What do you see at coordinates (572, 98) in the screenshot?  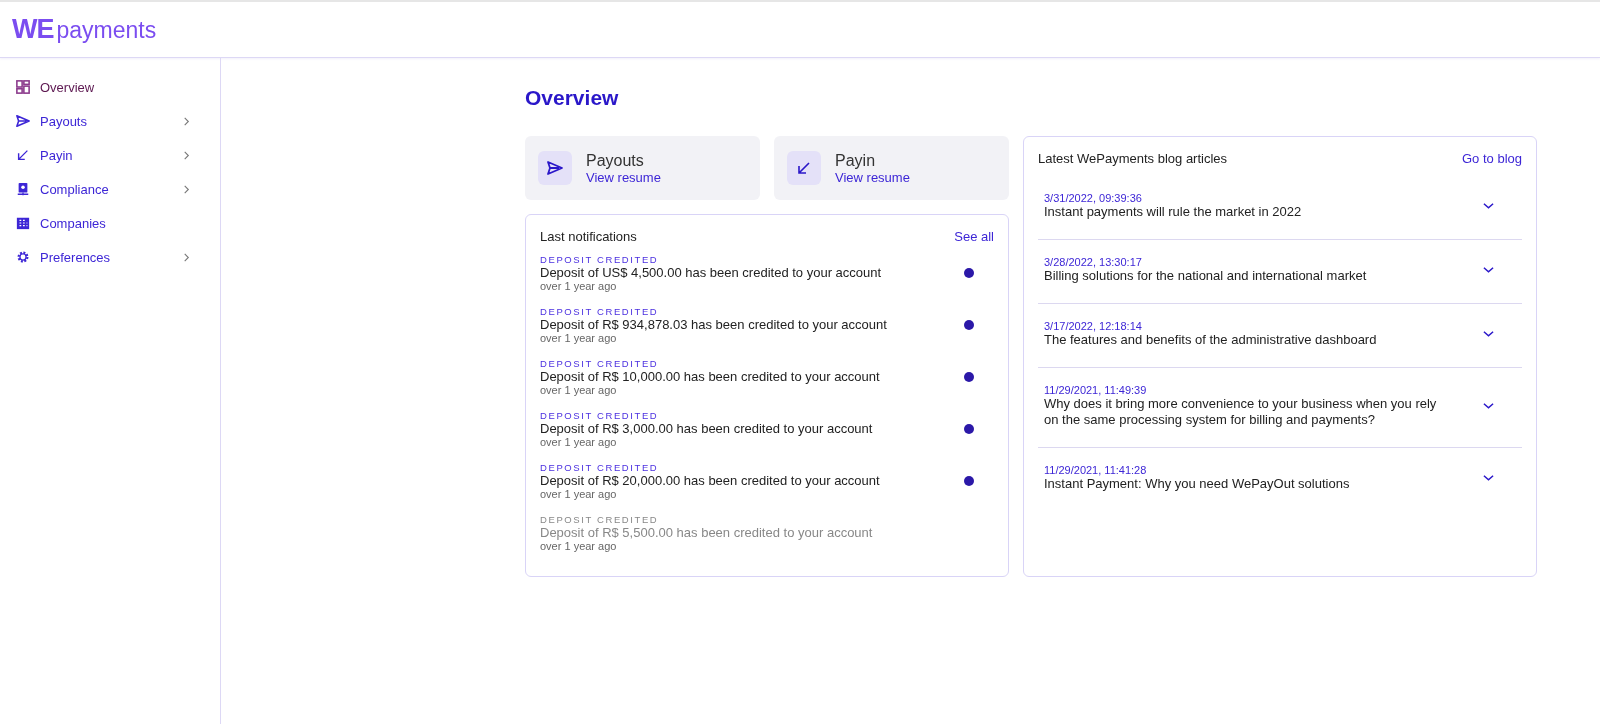 I see `page-title: Overview` at bounding box center [572, 98].